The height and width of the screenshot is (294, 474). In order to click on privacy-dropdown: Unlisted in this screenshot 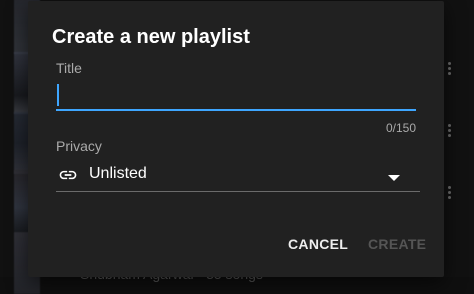, I will do `click(238, 175)`.